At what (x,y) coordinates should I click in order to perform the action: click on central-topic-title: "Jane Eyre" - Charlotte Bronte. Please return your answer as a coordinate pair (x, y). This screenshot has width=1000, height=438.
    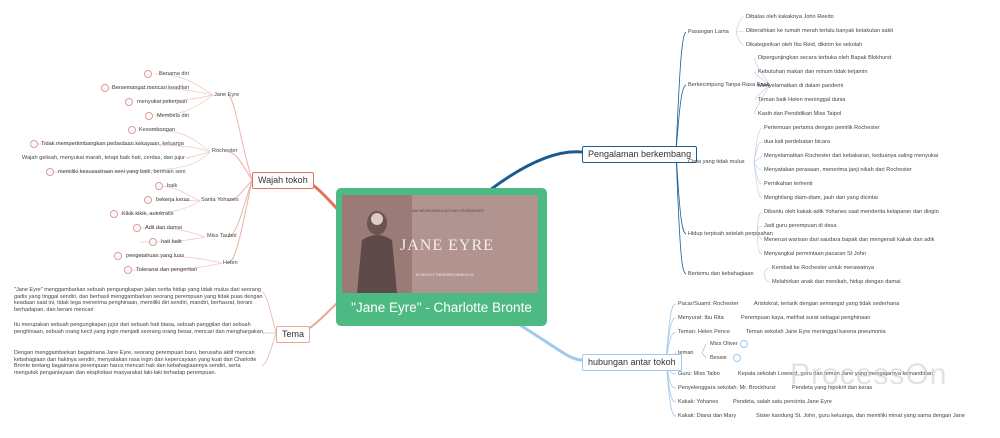
    Looking at the image, I should click on (441, 307).